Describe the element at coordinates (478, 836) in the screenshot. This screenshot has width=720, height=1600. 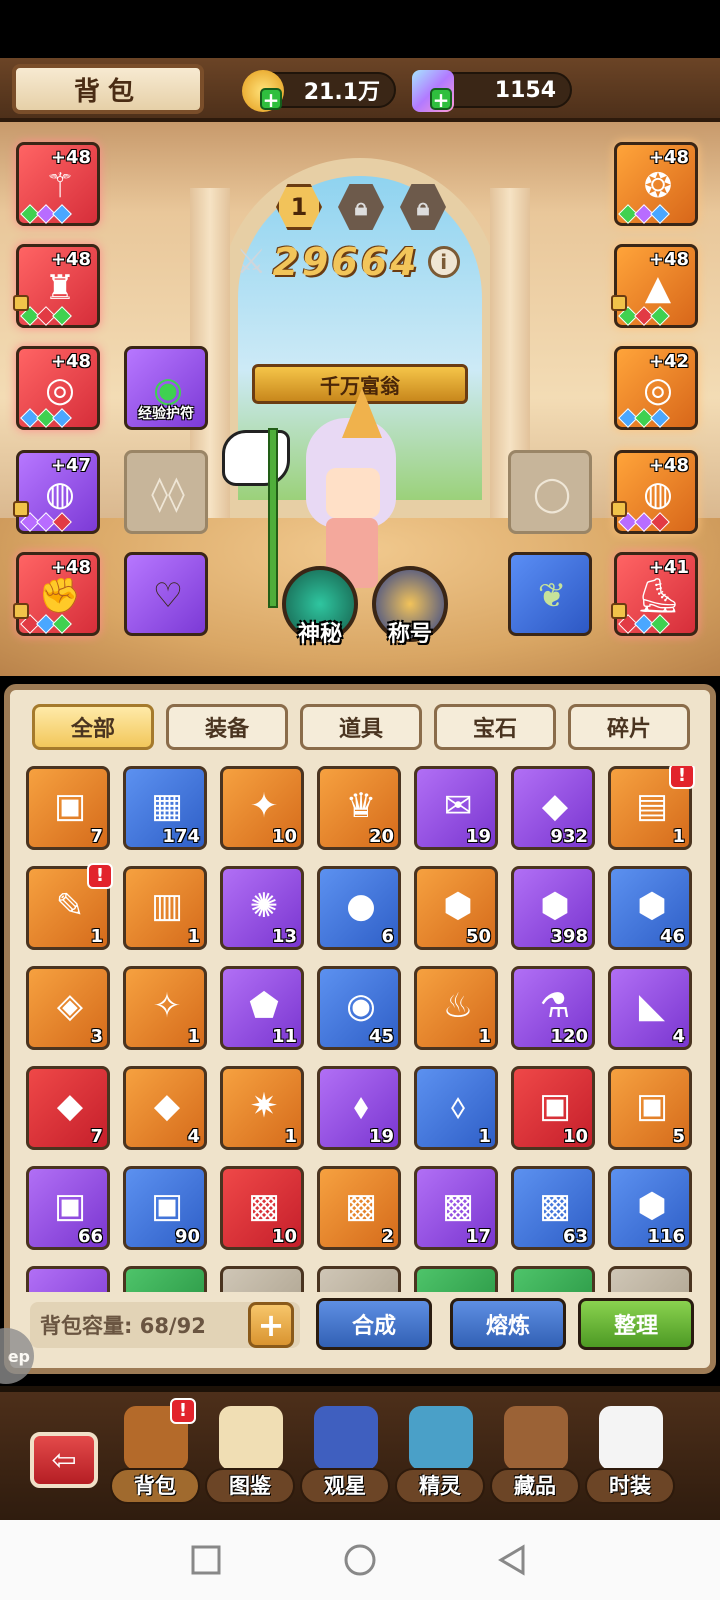
I see `item-count: 19` at that location.